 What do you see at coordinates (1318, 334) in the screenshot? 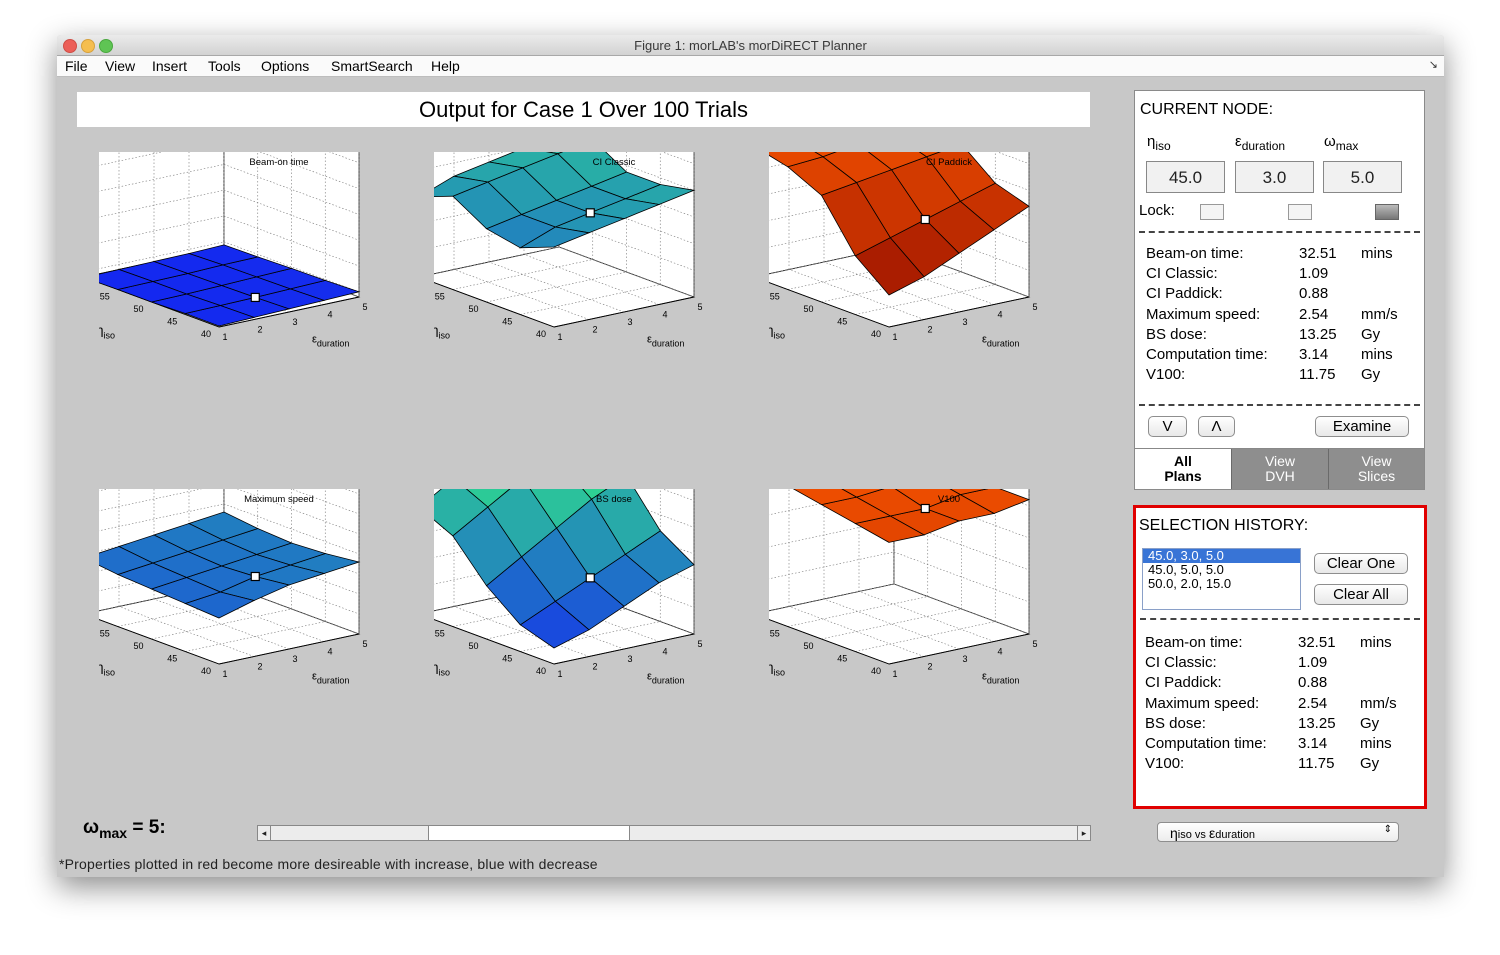
I see `property-value: 13.25` at bounding box center [1318, 334].